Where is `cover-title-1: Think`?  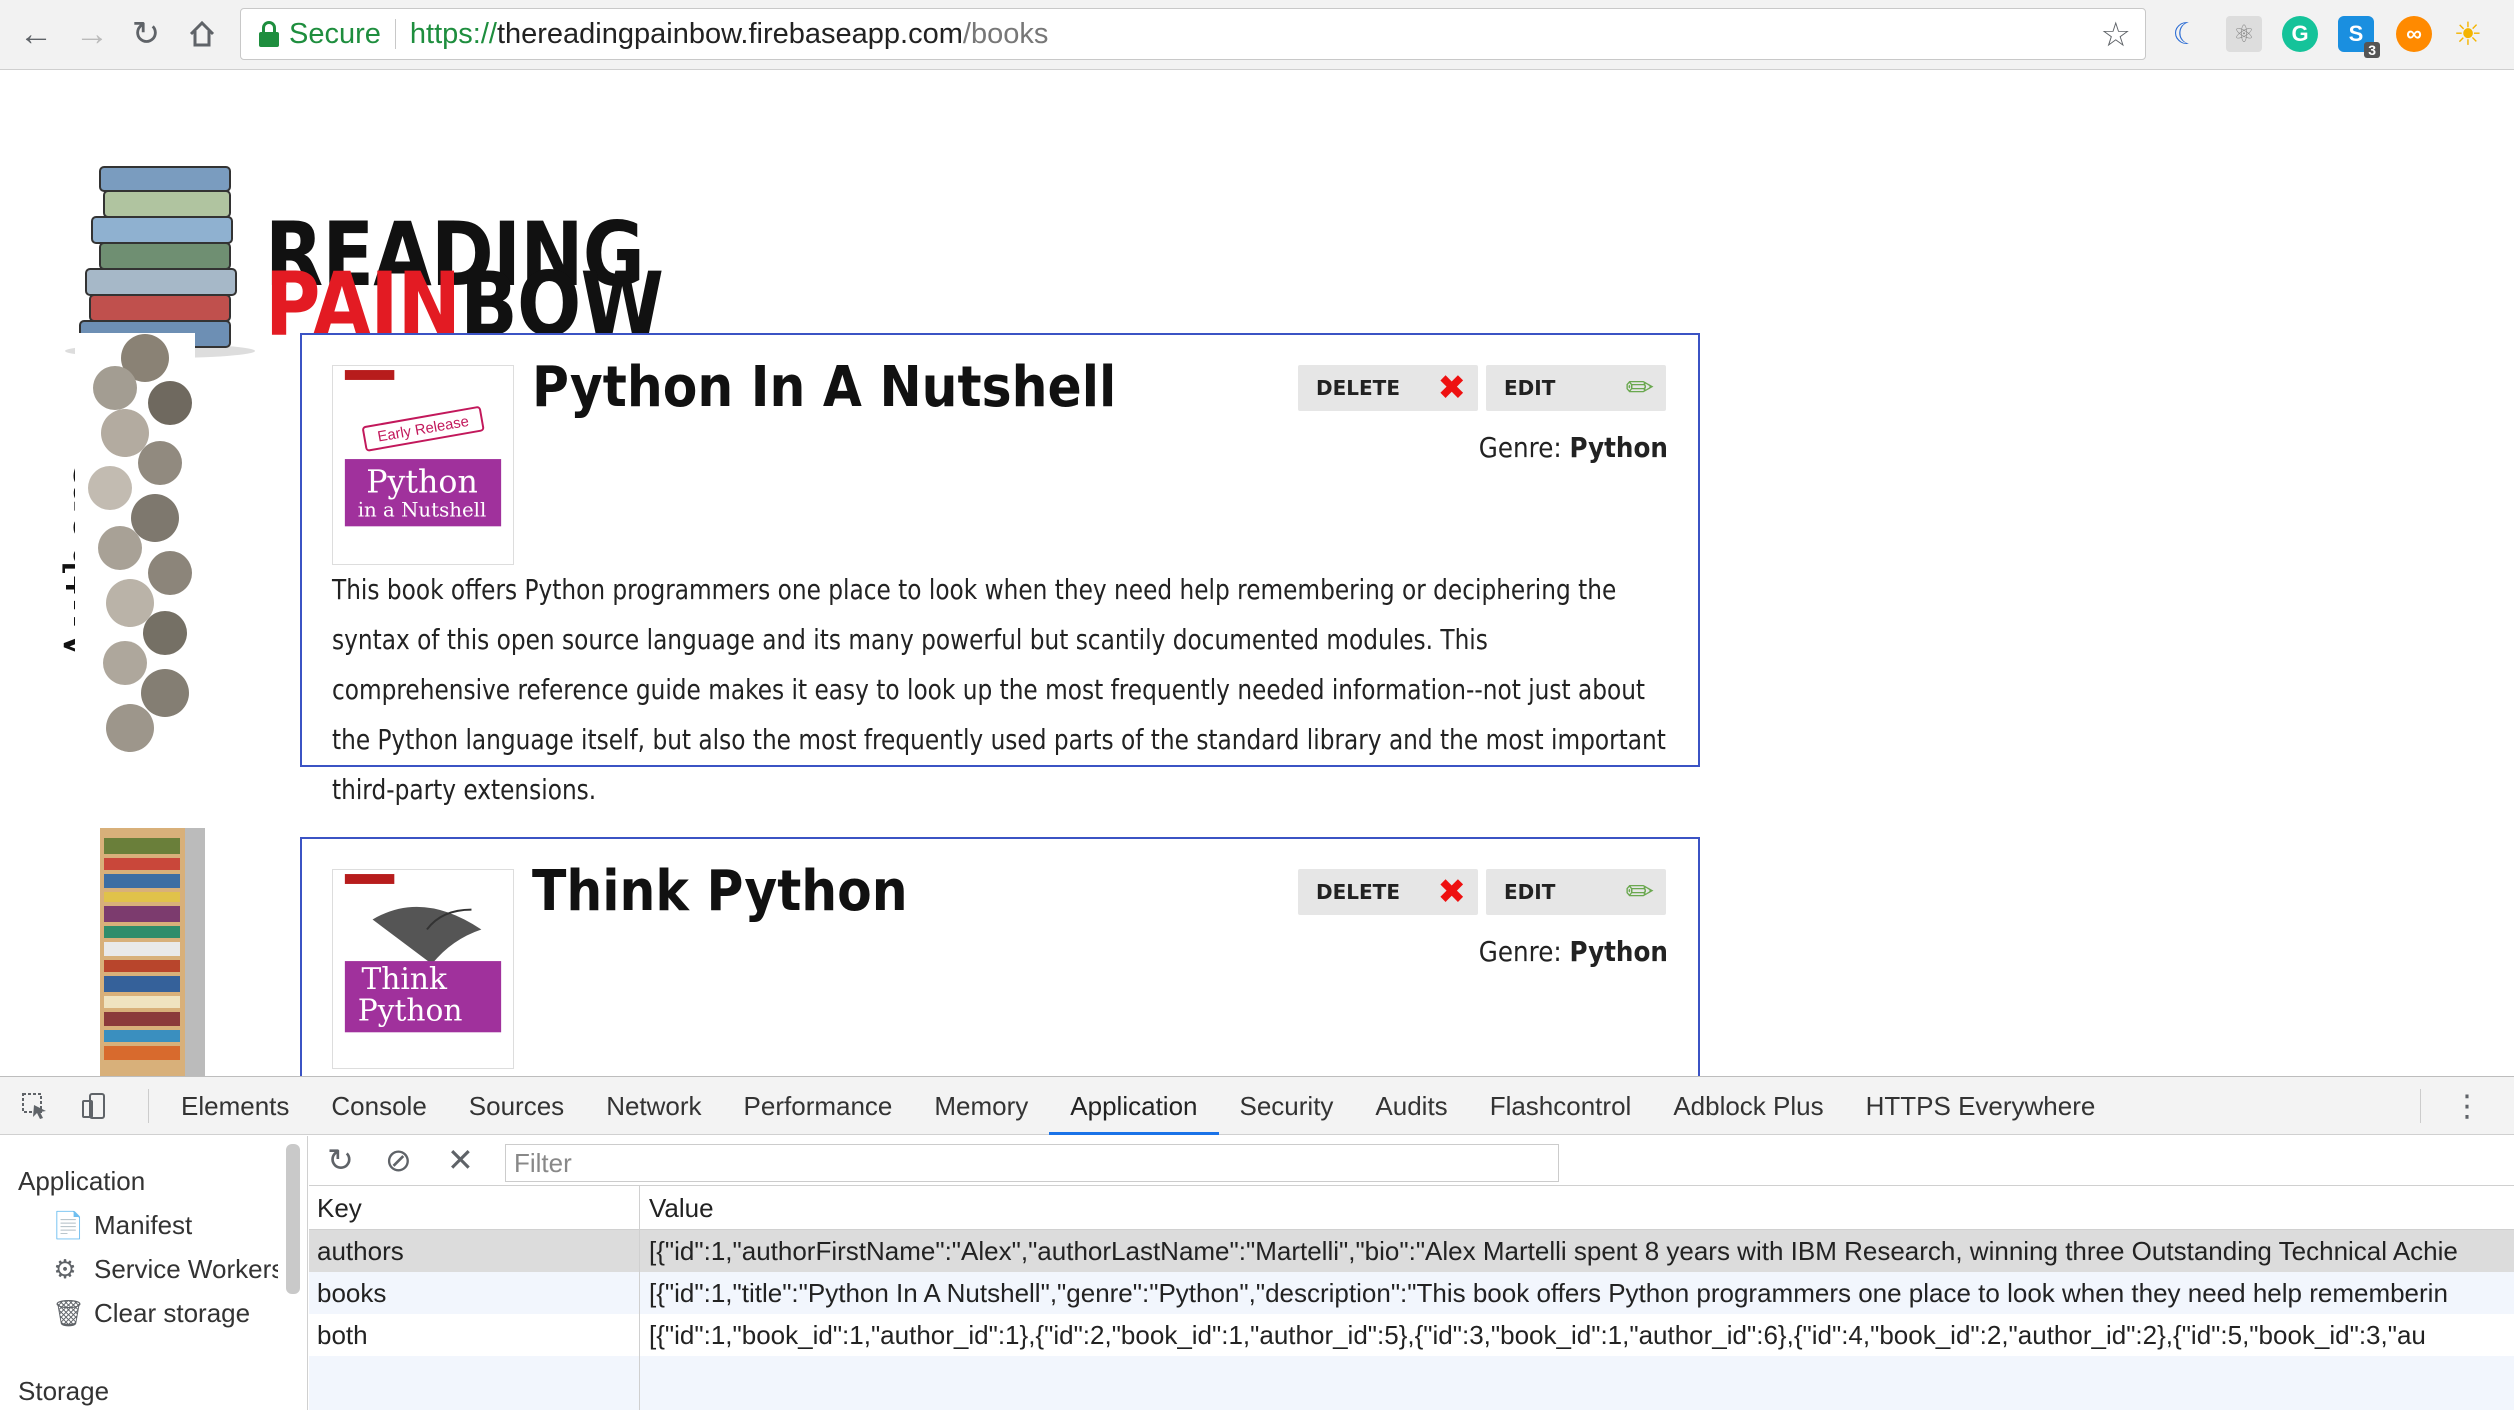 cover-title-1: Think is located at coordinates (404, 978).